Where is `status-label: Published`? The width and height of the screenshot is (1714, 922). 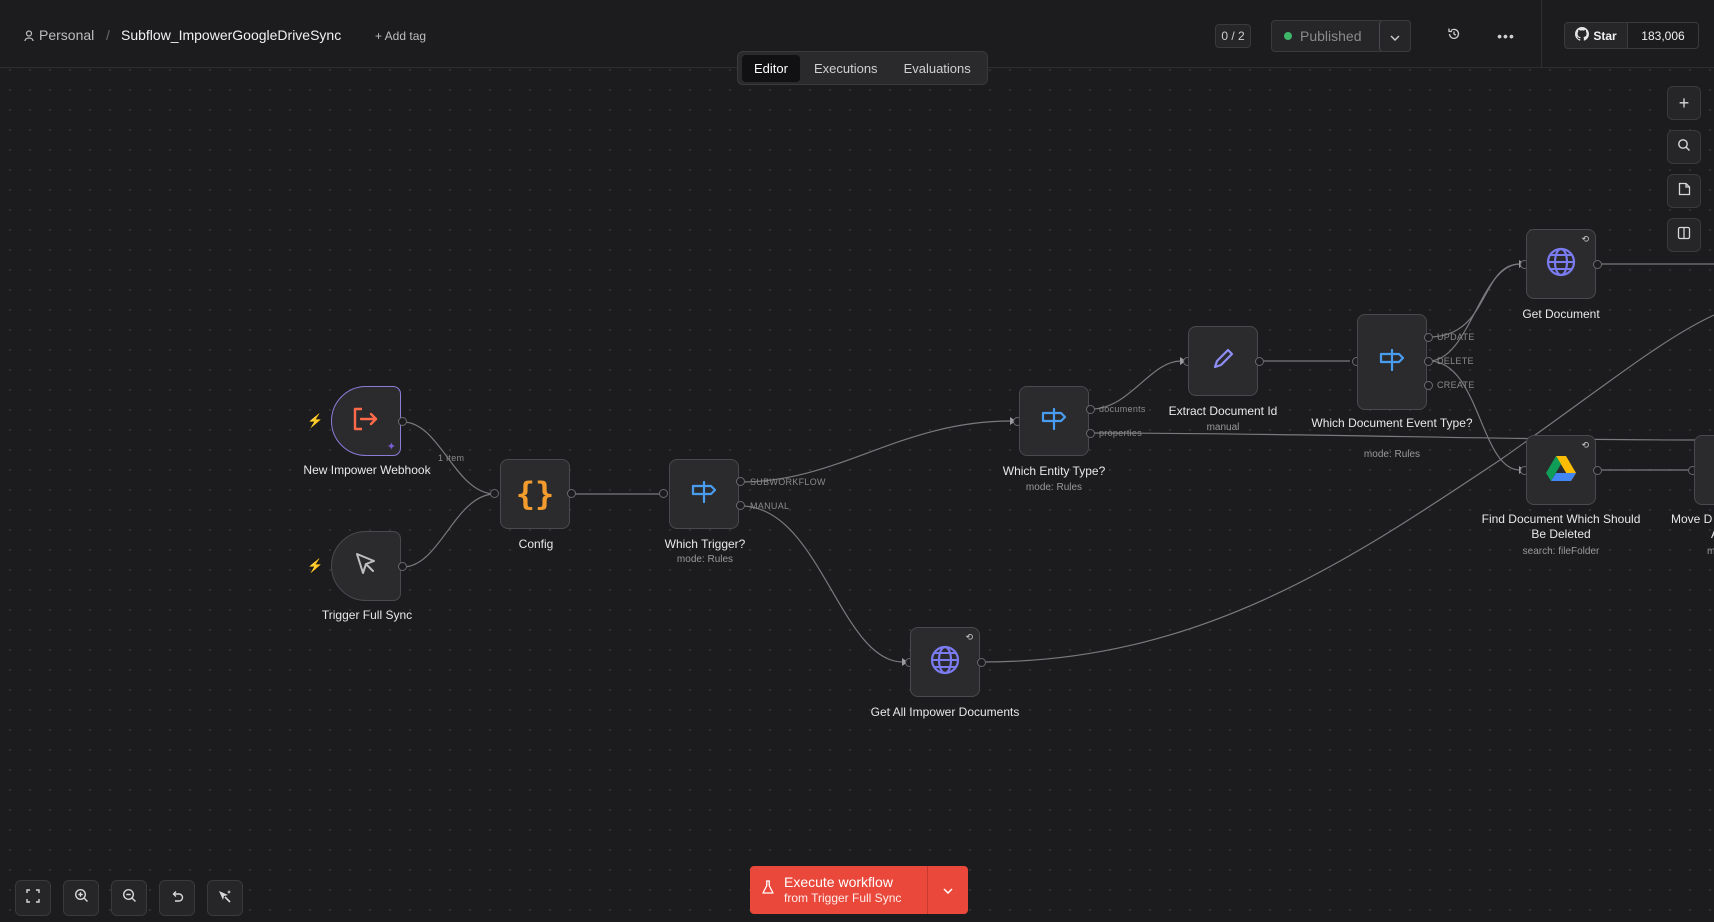 status-label: Published is located at coordinates (1331, 36).